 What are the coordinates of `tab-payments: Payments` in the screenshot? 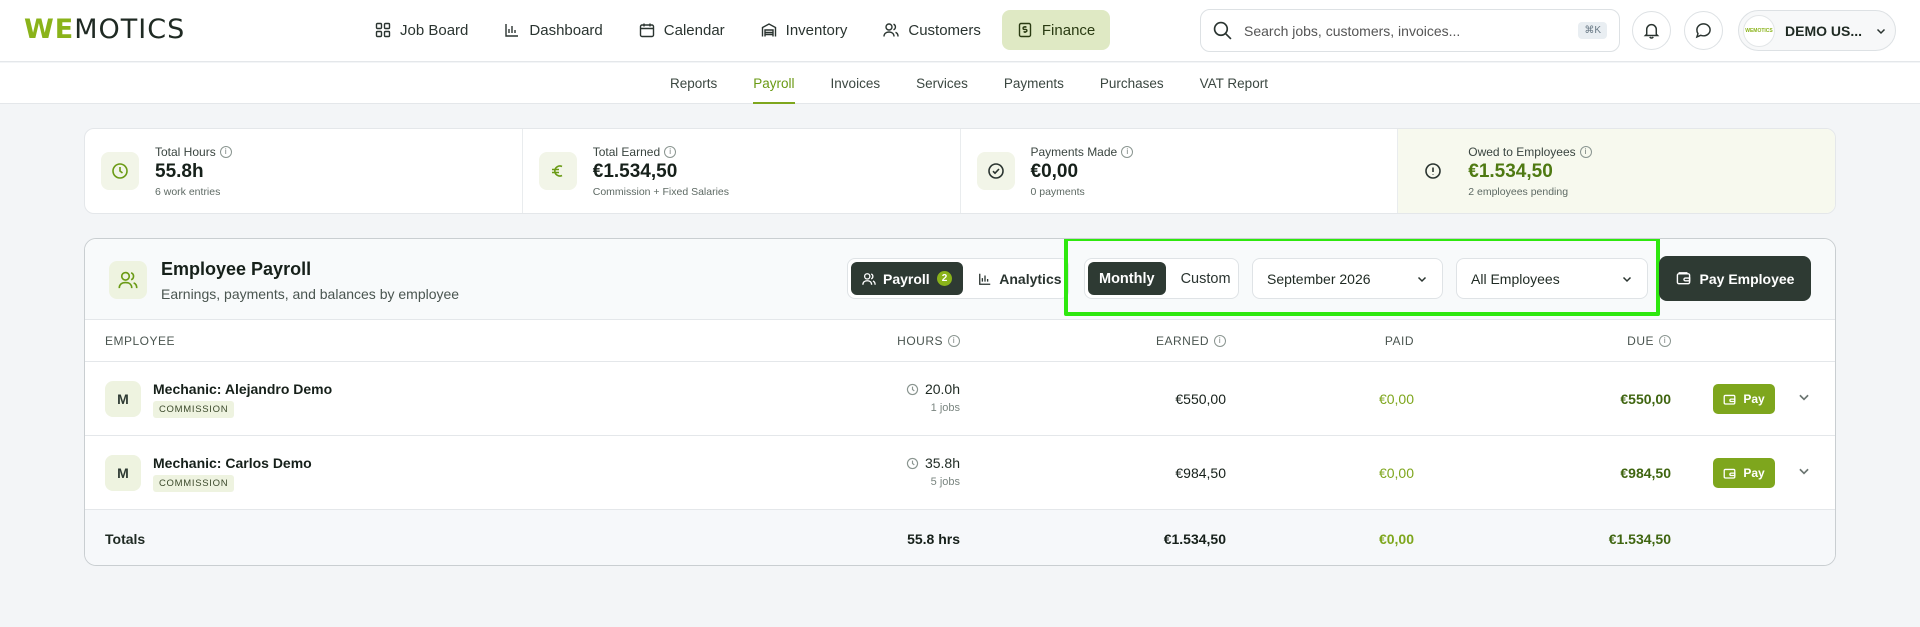 It's located at (1034, 83).